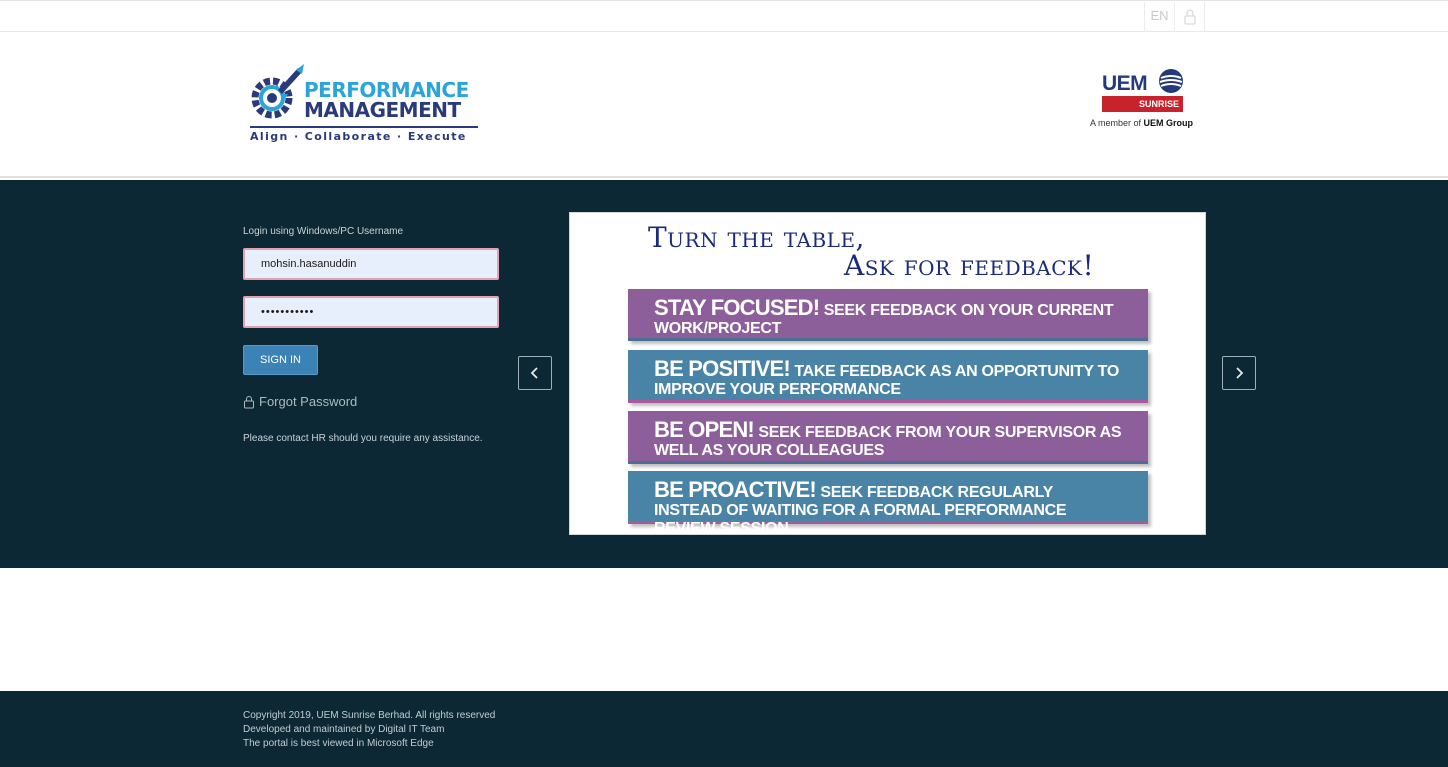  I want to click on uem-wordmark: UEM, so click(1125, 83).